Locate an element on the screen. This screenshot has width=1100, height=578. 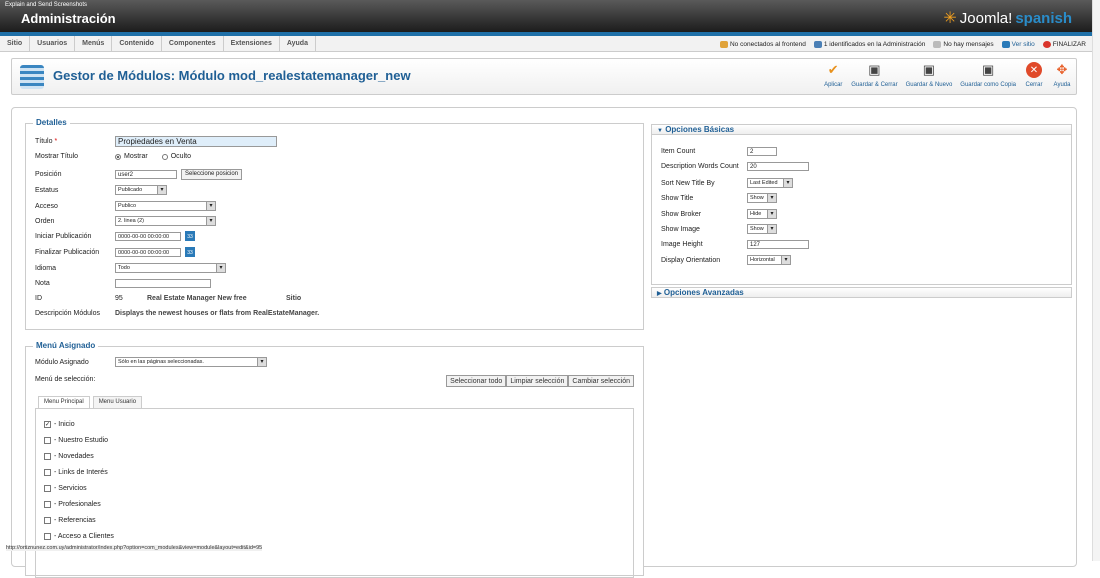
help-icon: ✥ is located at coordinates (1062, 69).